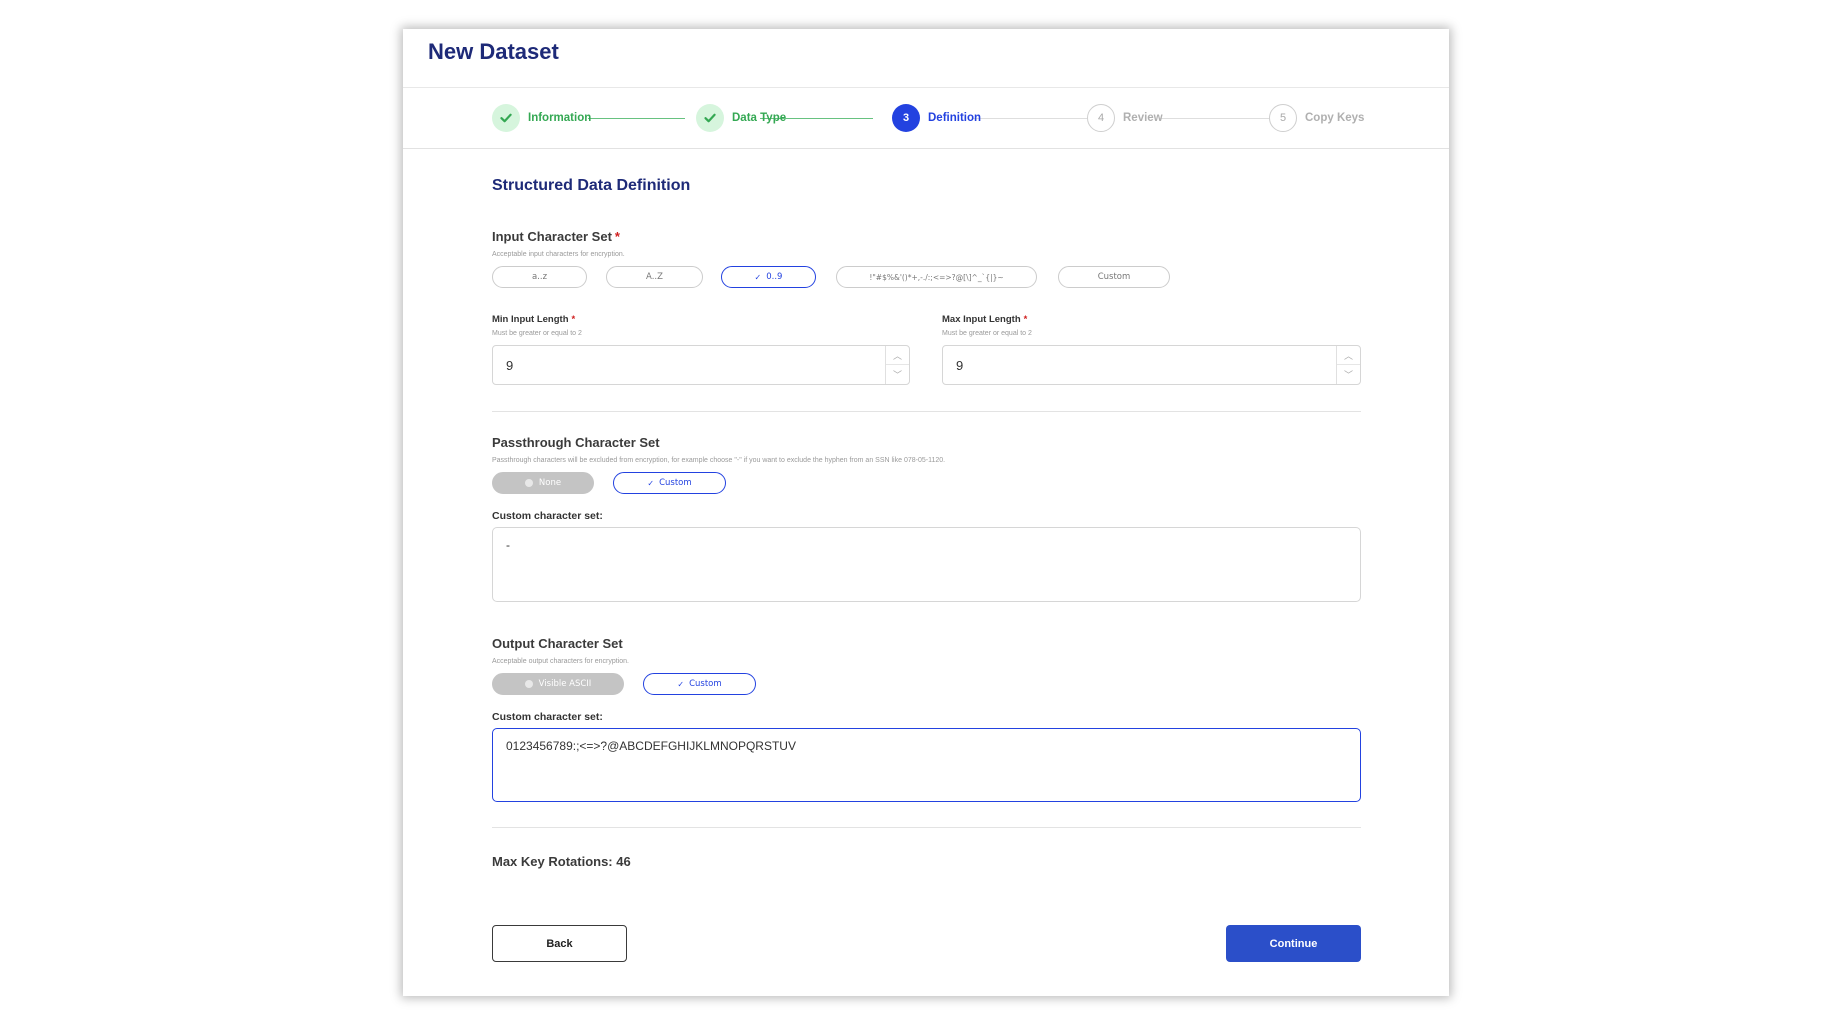  I want to click on option-label: a..z, so click(539, 277).